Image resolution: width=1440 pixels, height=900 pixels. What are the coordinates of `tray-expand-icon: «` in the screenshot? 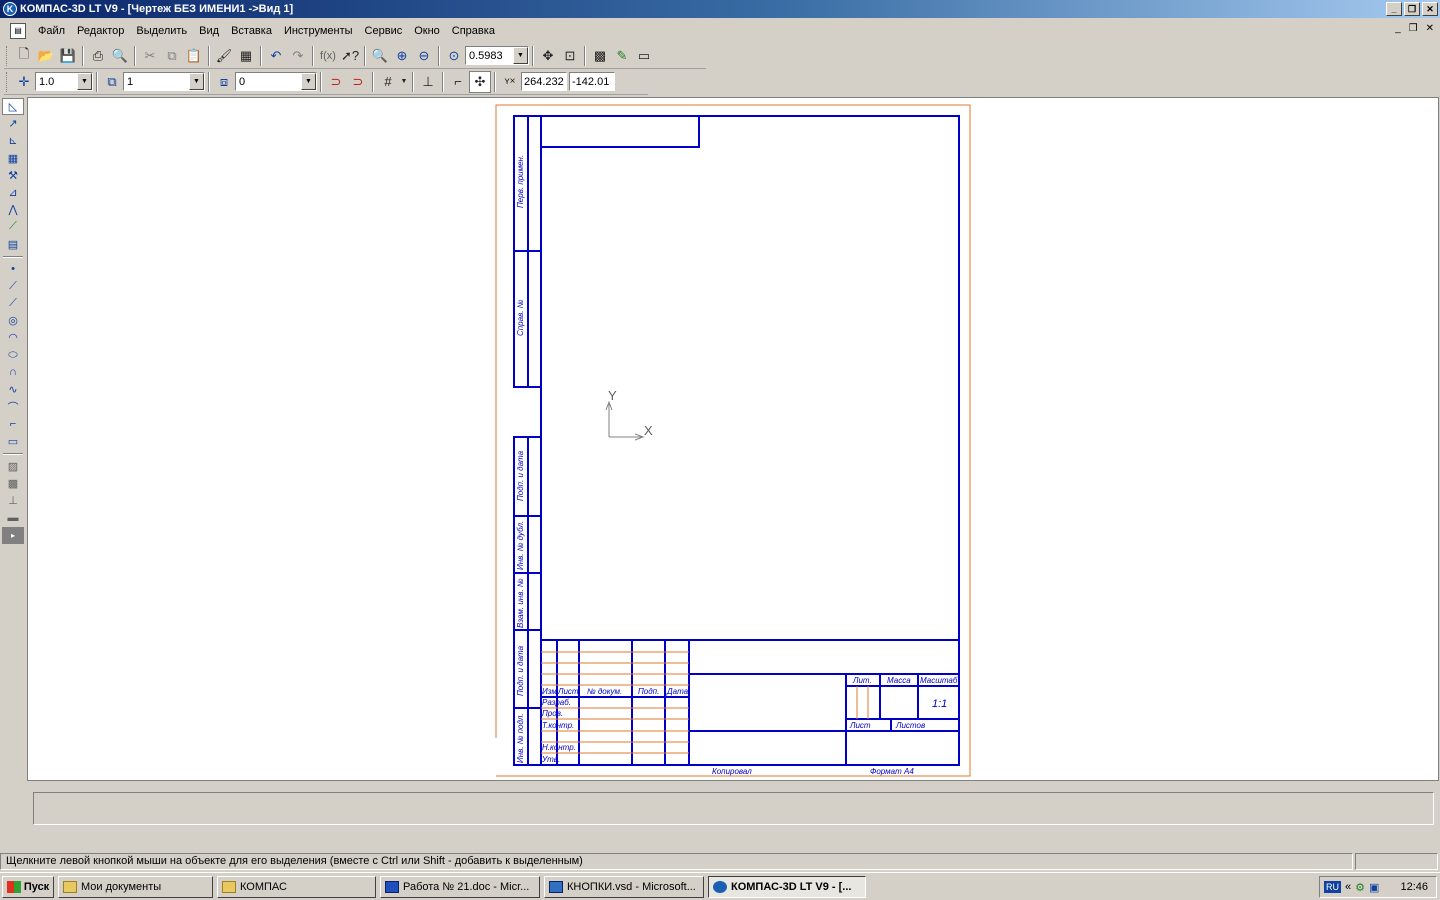 It's located at (1348, 887).